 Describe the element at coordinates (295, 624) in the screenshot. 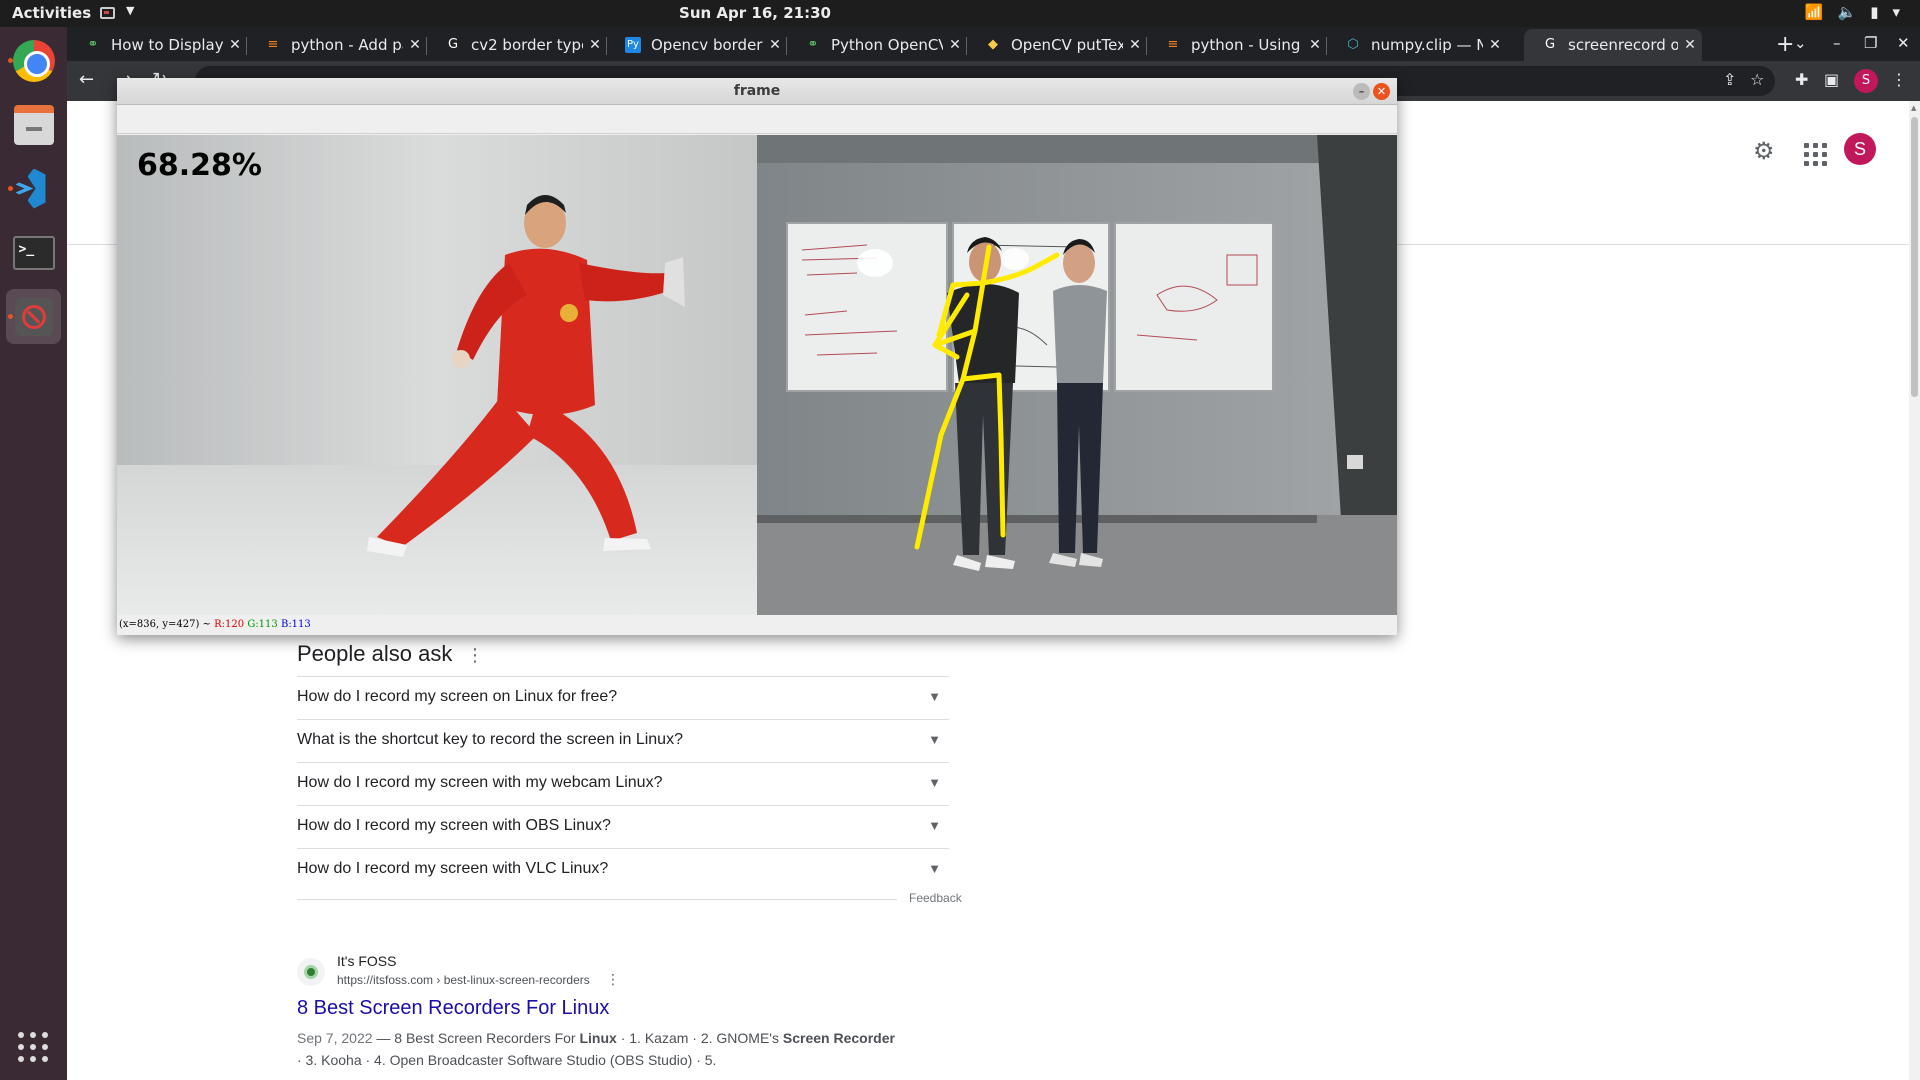

I see `status-blue-value: B:113` at that location.